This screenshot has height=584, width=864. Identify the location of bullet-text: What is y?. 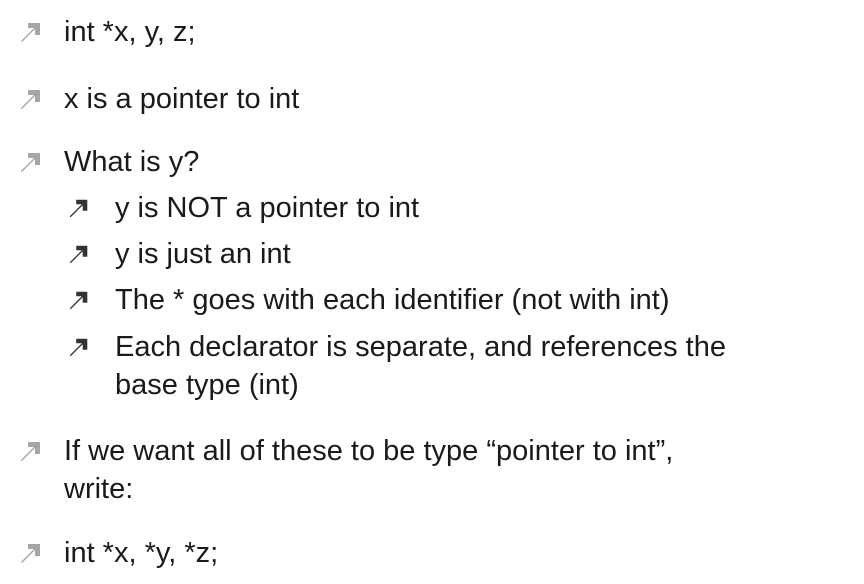
(132, 162).